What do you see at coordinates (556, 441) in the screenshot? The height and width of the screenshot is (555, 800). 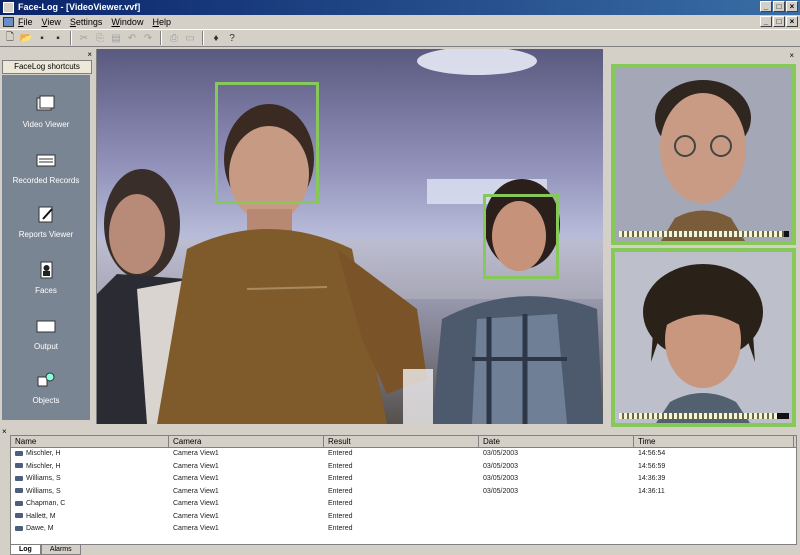 I see `column-header-date: Date` at bounding box center [556, 441].